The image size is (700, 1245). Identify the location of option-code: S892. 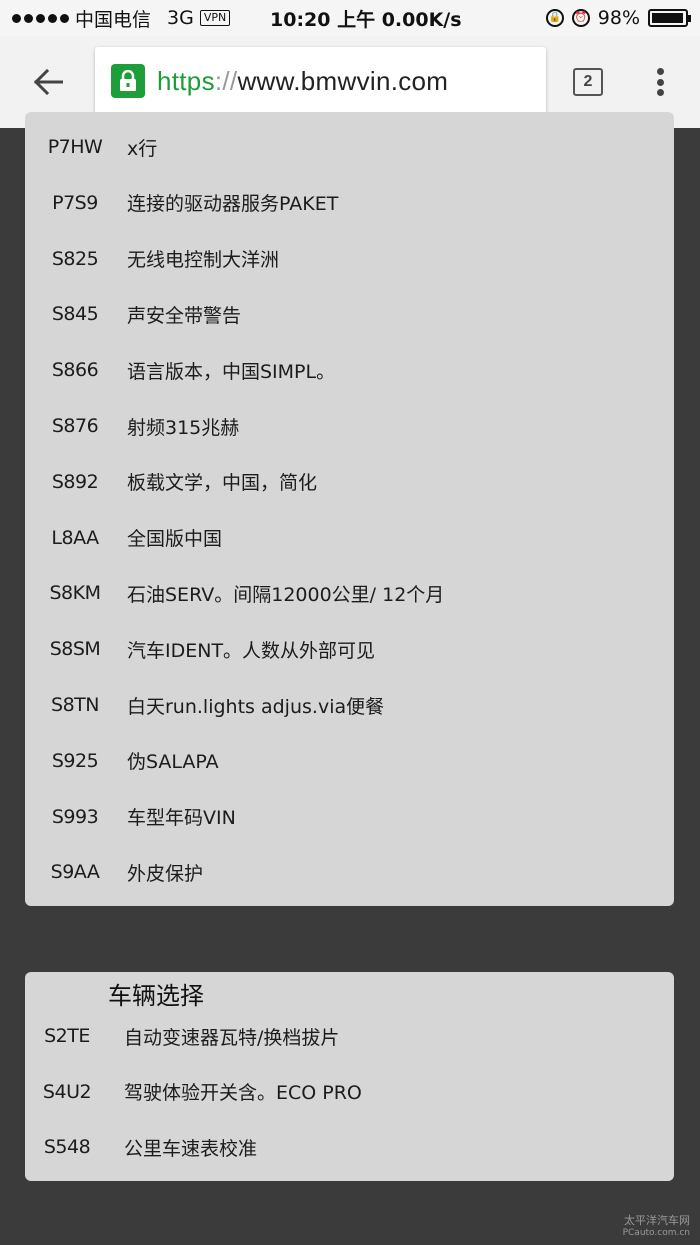
(75, 481).